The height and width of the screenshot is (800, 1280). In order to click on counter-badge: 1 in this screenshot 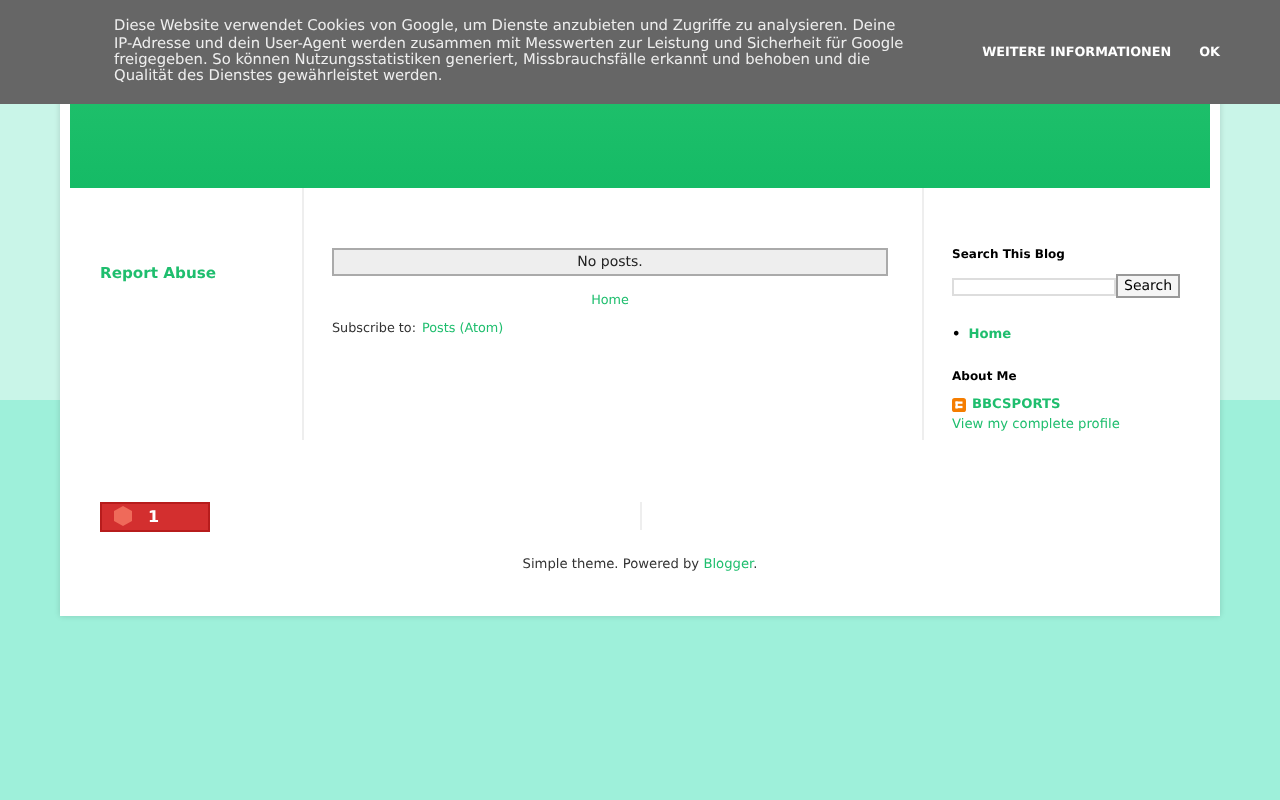, I will do `click(155, 516)`.